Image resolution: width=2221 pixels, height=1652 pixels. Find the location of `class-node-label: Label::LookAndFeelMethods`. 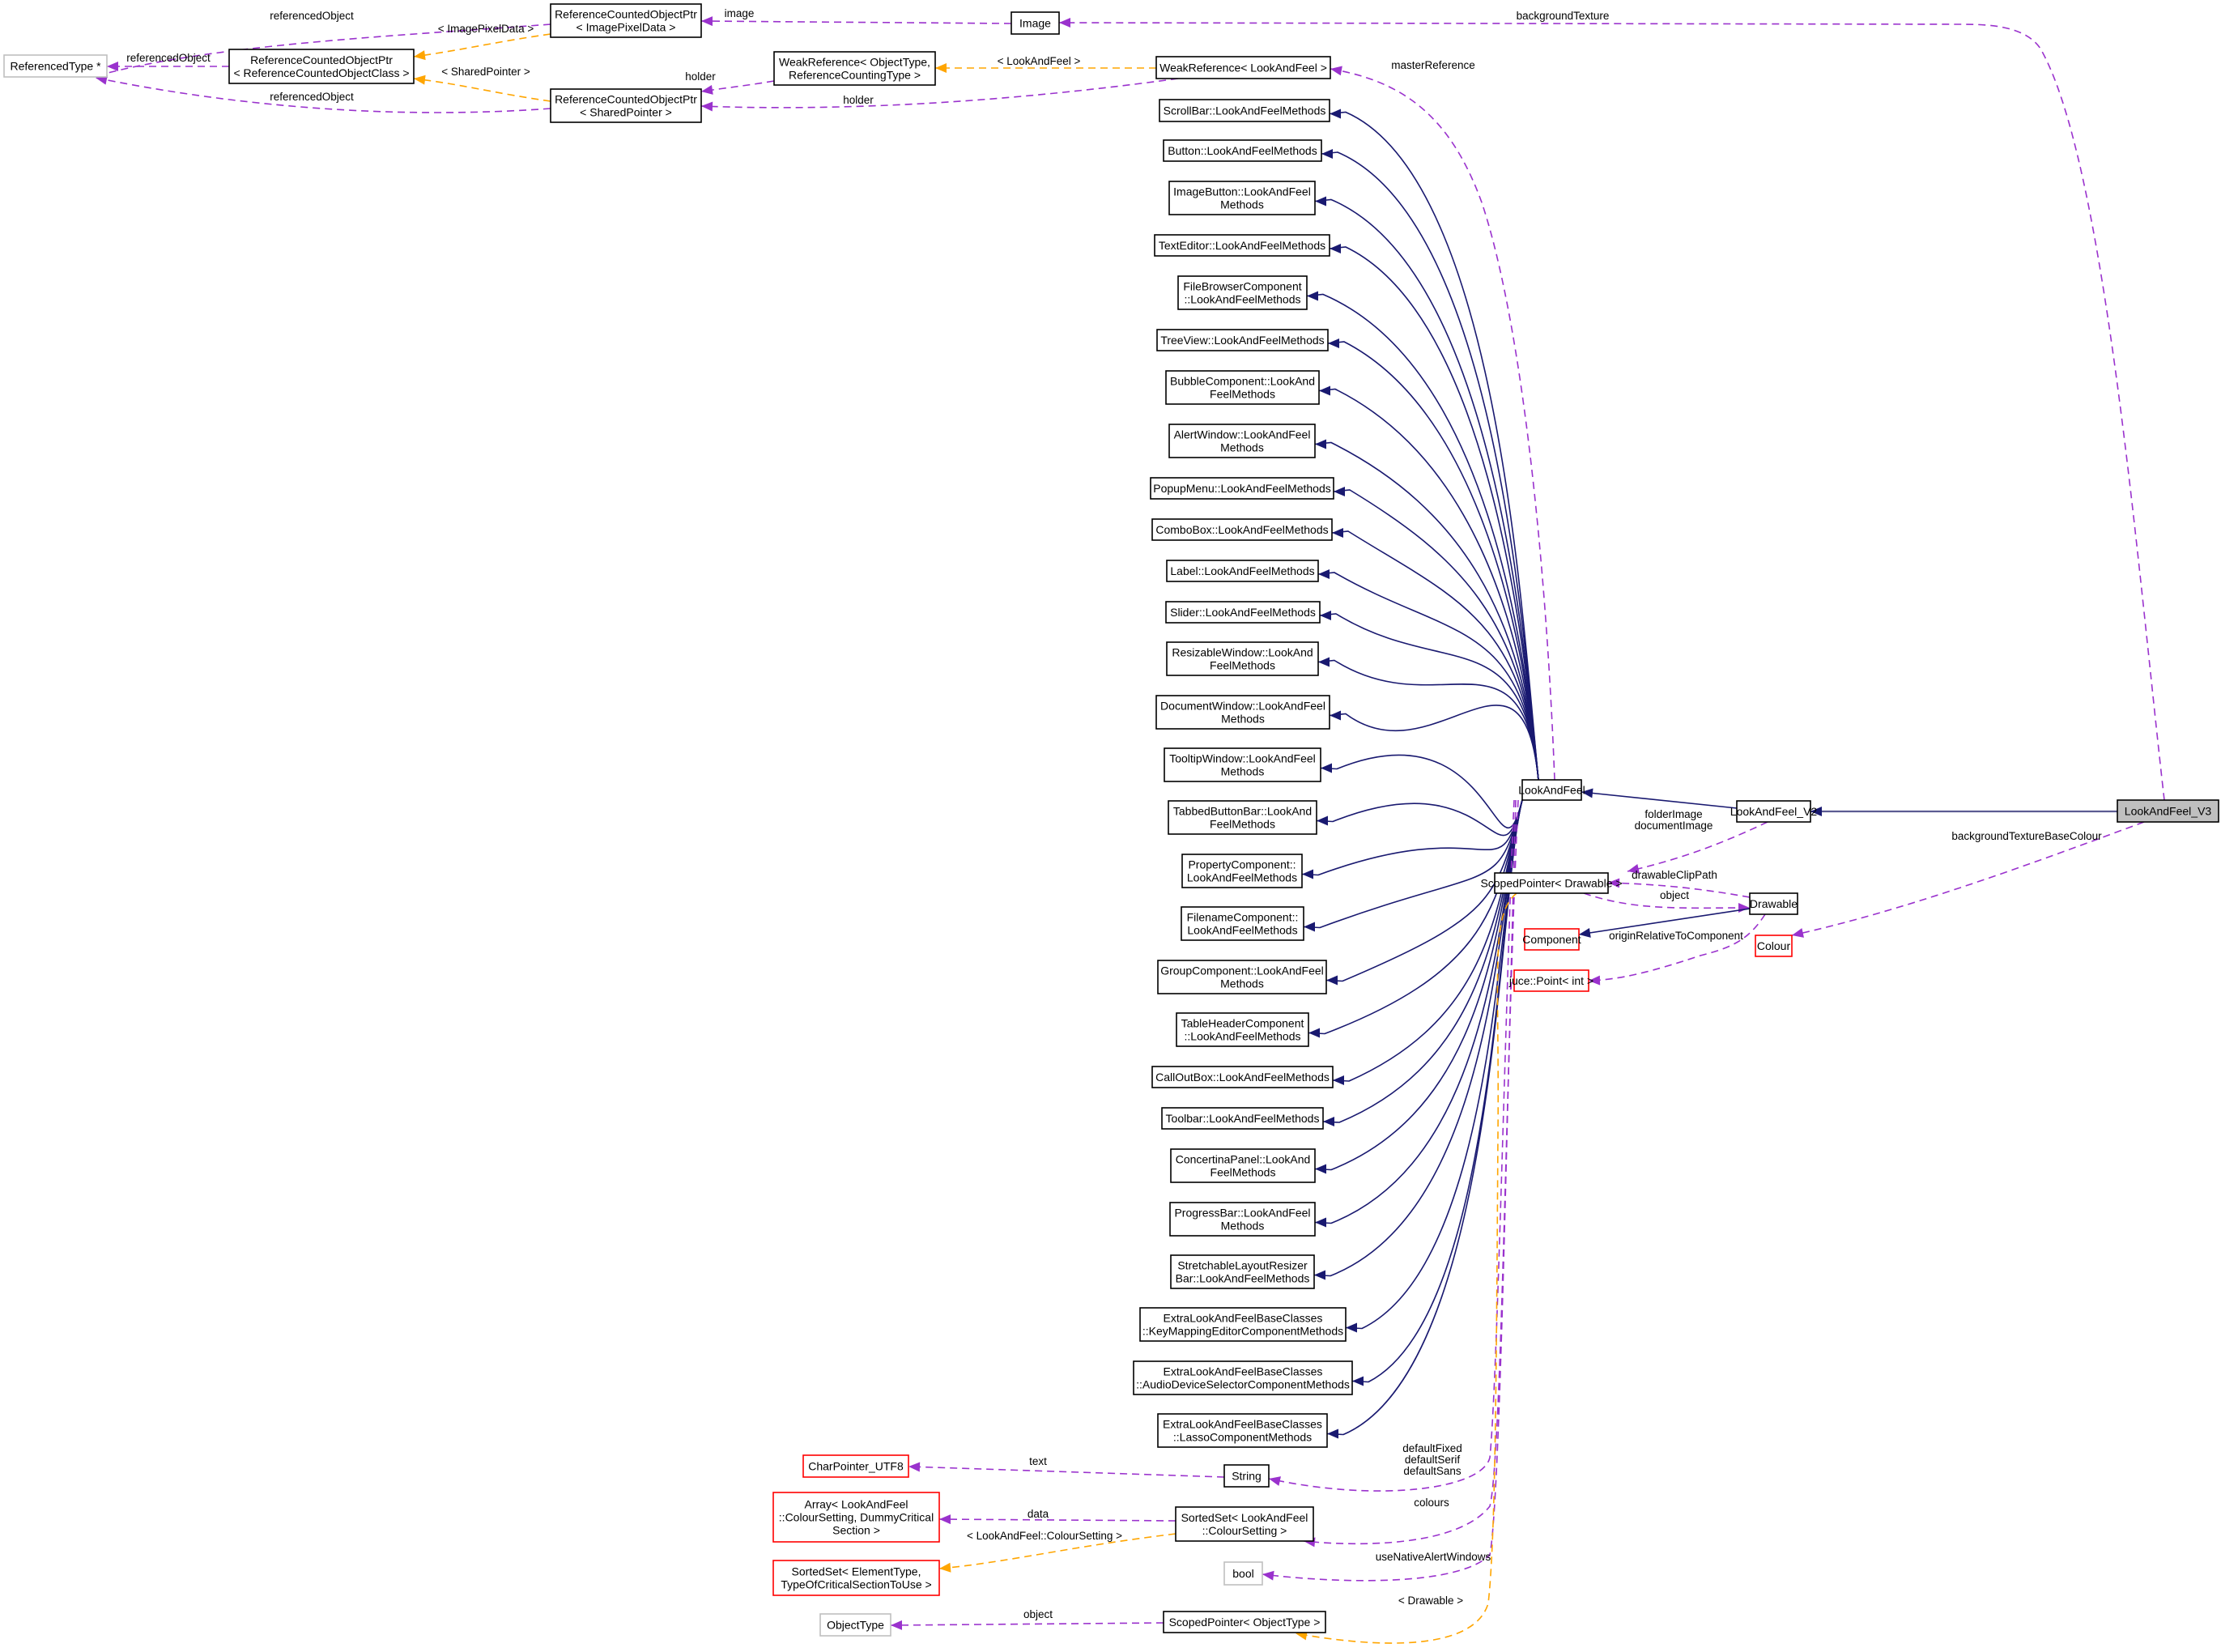

class-node-label: Label::LookAndFeelMethods is located at coordinates (1242, 571).